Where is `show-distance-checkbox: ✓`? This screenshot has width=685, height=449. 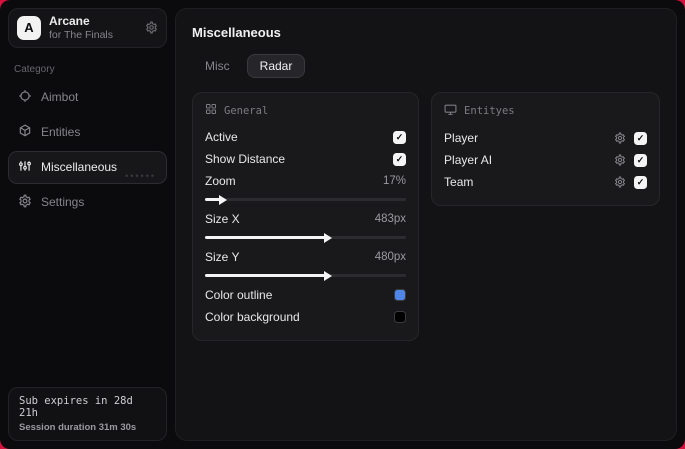 show-distance-checkbox: ✓ is located at coordinates (400, 159).